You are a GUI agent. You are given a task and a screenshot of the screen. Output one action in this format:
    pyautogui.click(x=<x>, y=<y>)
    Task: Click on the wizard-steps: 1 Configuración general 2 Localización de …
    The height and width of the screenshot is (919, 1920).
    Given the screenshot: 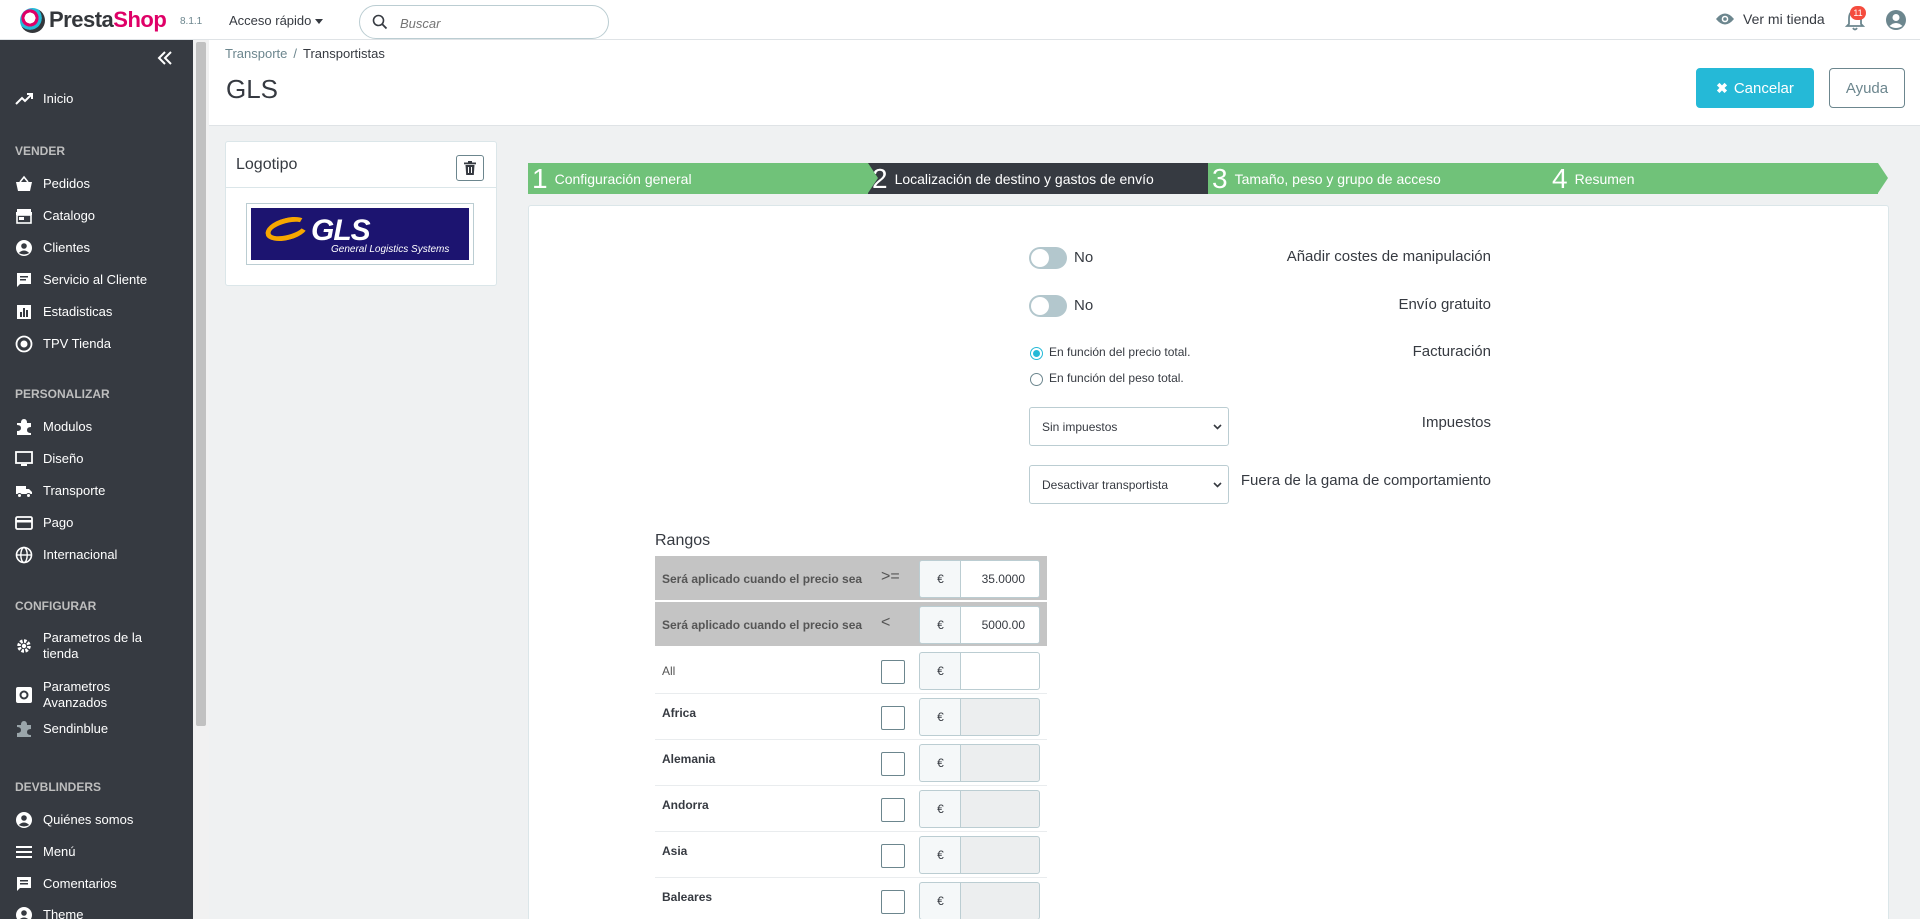 What is the action you would take?
    pyautogui.click(x=1208, y=179)
    